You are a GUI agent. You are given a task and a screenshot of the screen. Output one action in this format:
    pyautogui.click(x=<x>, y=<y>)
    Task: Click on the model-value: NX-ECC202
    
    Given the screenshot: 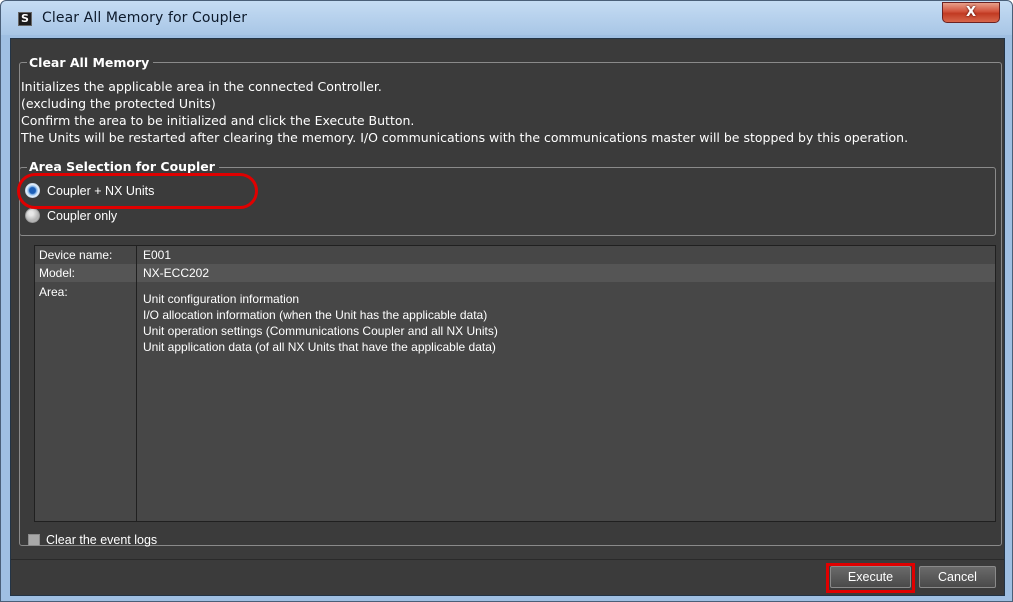 What is the action you would take?
    pyautogui.click(x=176, y=273)
    